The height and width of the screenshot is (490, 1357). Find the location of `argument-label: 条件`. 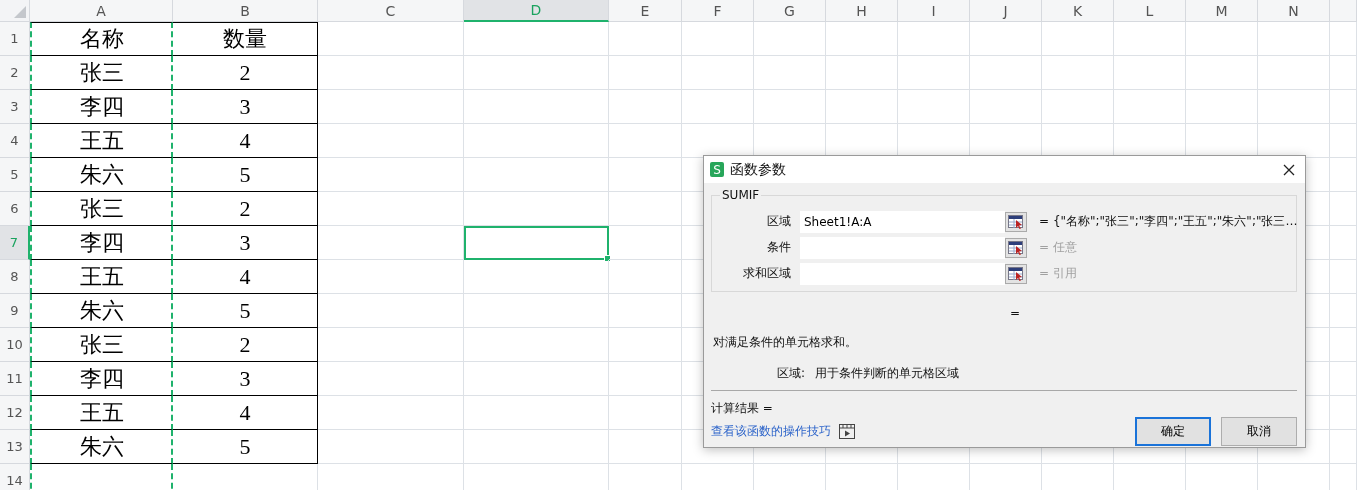

argument-label: 条件 is located at coordinates (779, 247).